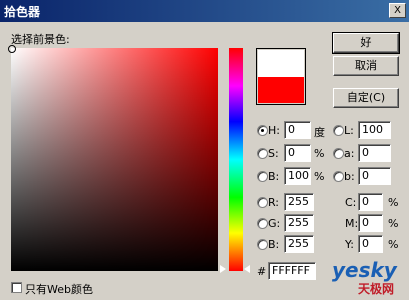 The image size is (409, 300). I want to click on b-input: 100, so click(297, 176).